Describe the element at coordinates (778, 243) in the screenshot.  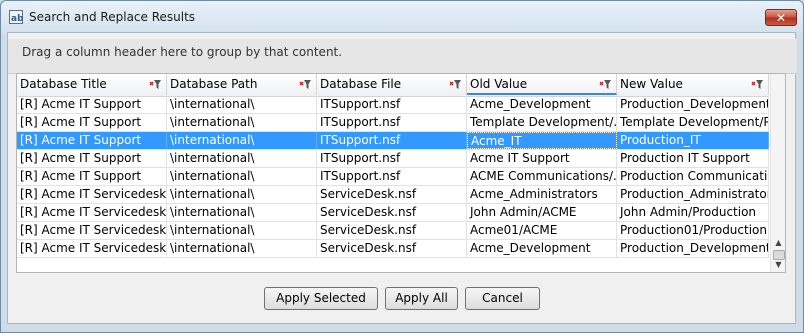
I see `scroll-up-arrow-icon: ▲` at that location.